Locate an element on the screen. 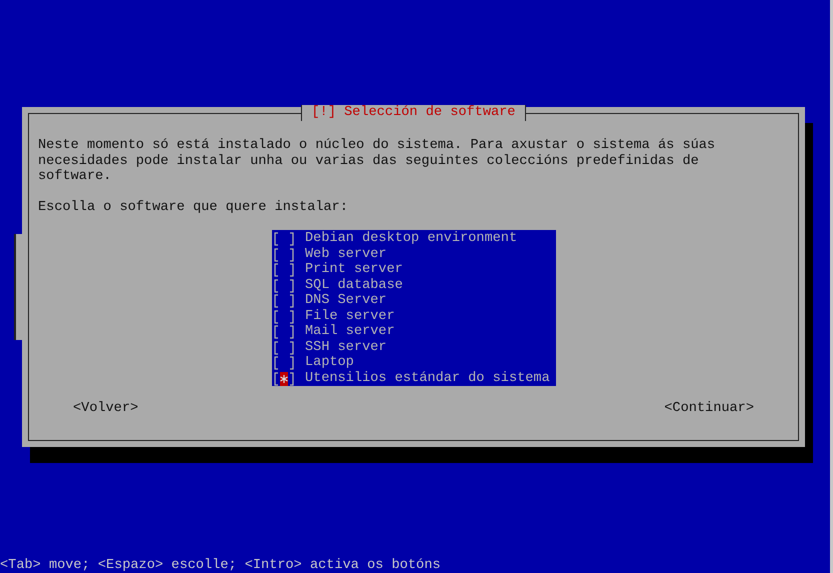 The width and height of the screenshot is (833, 573). software-option: Utensilios estándar do sistema is located at coordinates (427, 378).